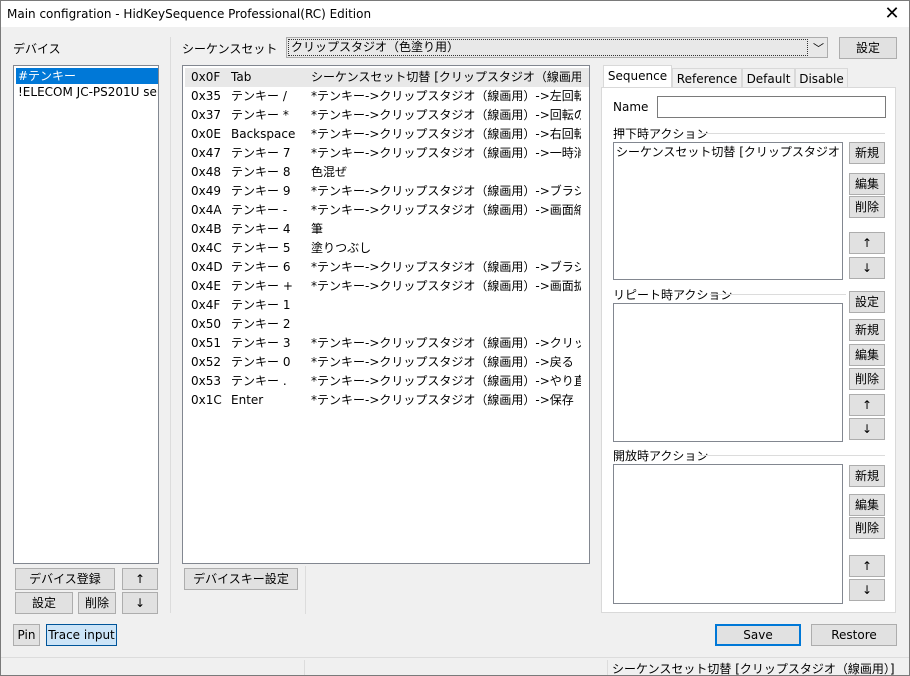 This screenshot has width=910, height=676. Describe the element at coordinates (892, 14) in the screenshot. I see `close-icon: ✕` at that location.